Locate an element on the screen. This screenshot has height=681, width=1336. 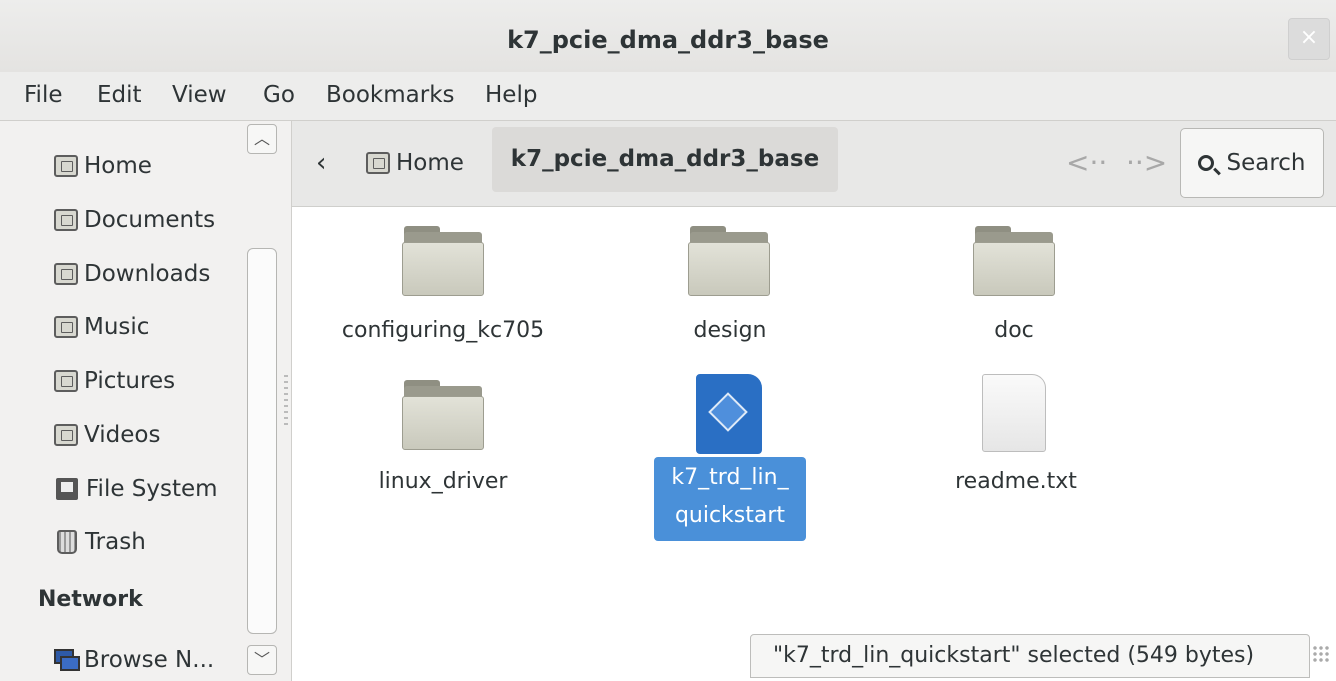
text-file-icon is located at coordinates (1014, 413).